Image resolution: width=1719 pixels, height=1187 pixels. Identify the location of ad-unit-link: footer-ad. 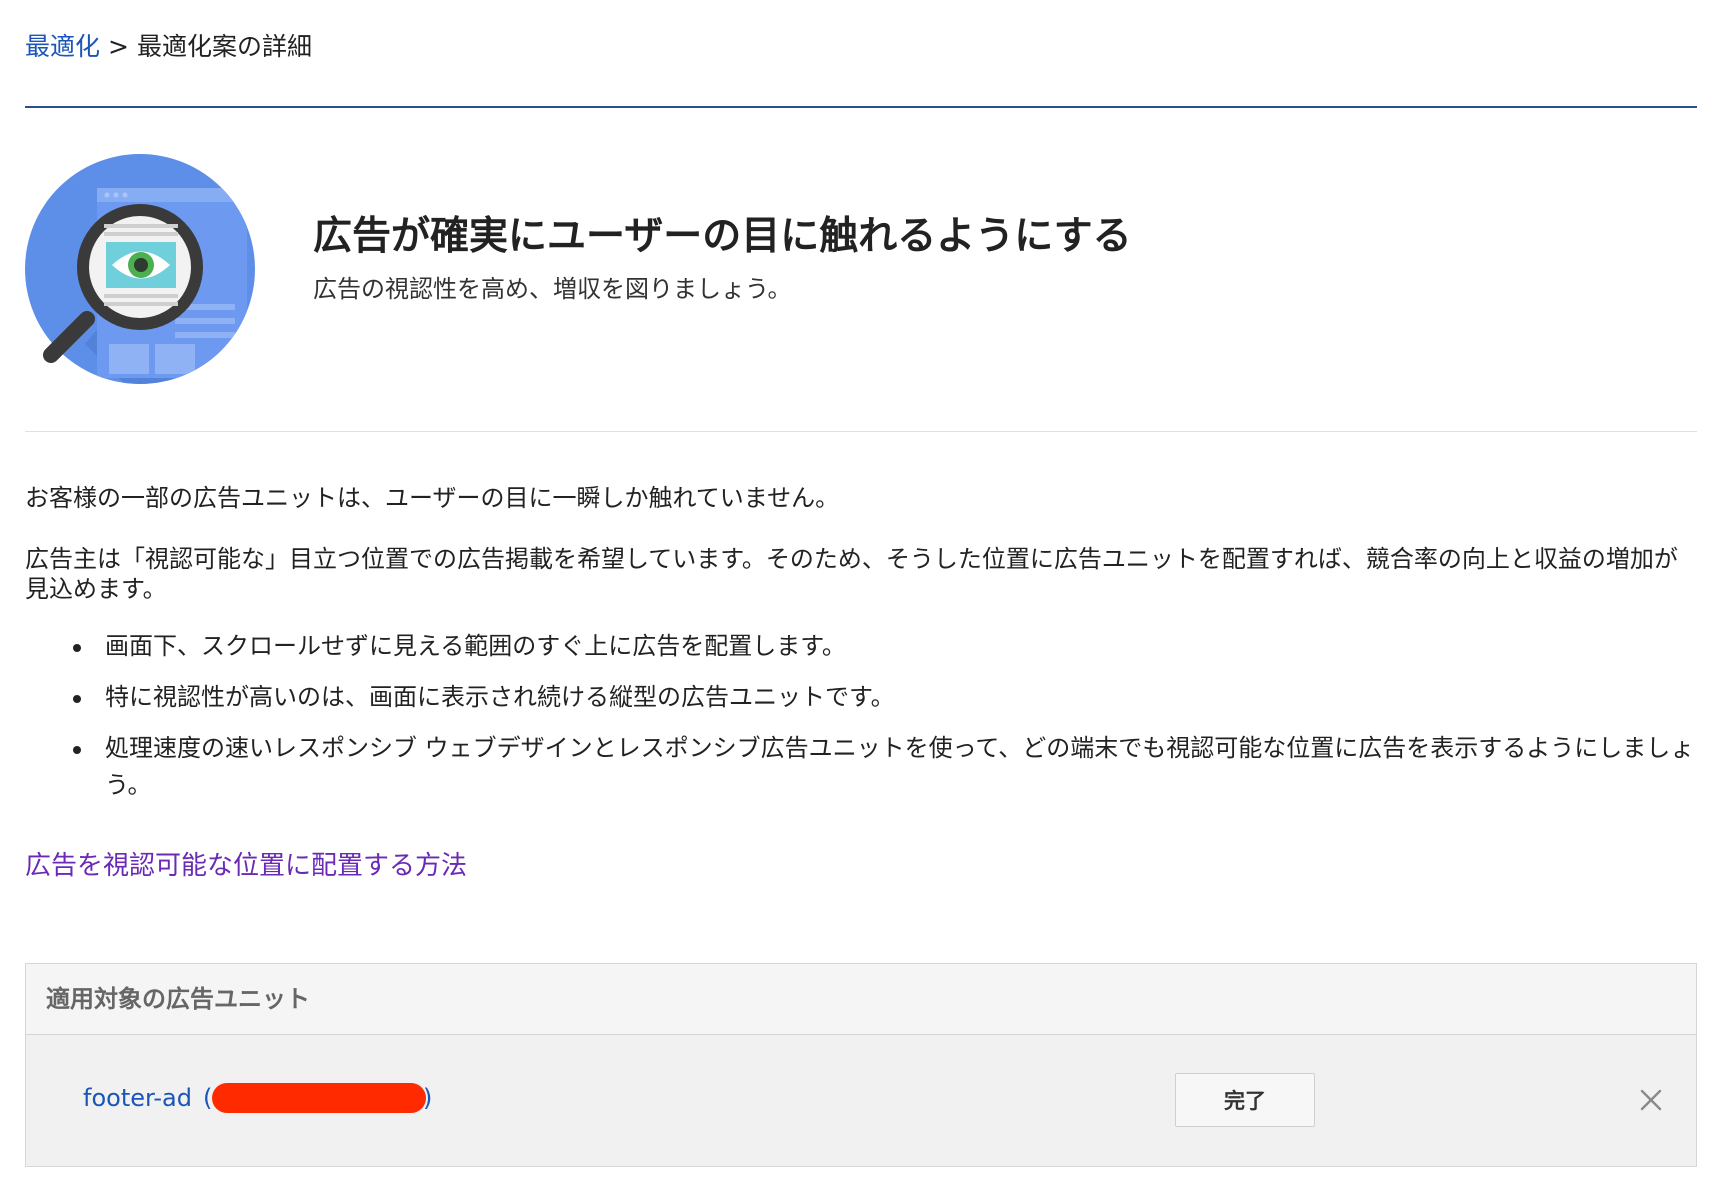
(137, 1098).